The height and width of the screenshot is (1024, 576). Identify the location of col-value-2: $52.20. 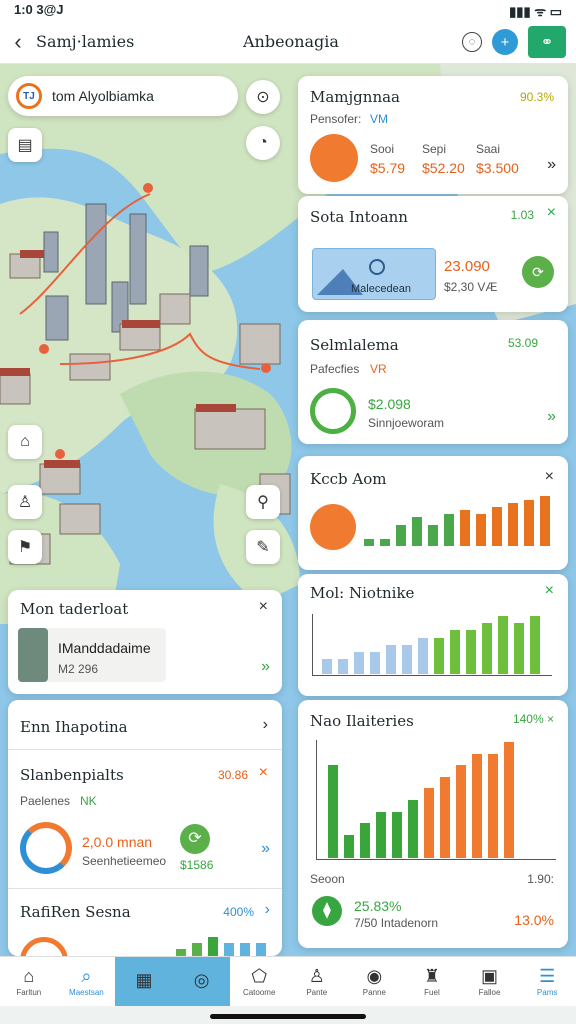
(443, 168).